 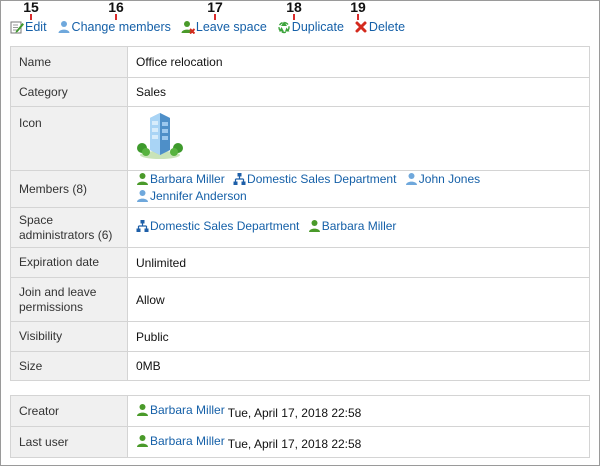 What do you see at coordinates (36, 27) in the screenshot?
I see `edit-label: Edit` at bounding box center [36, 27].